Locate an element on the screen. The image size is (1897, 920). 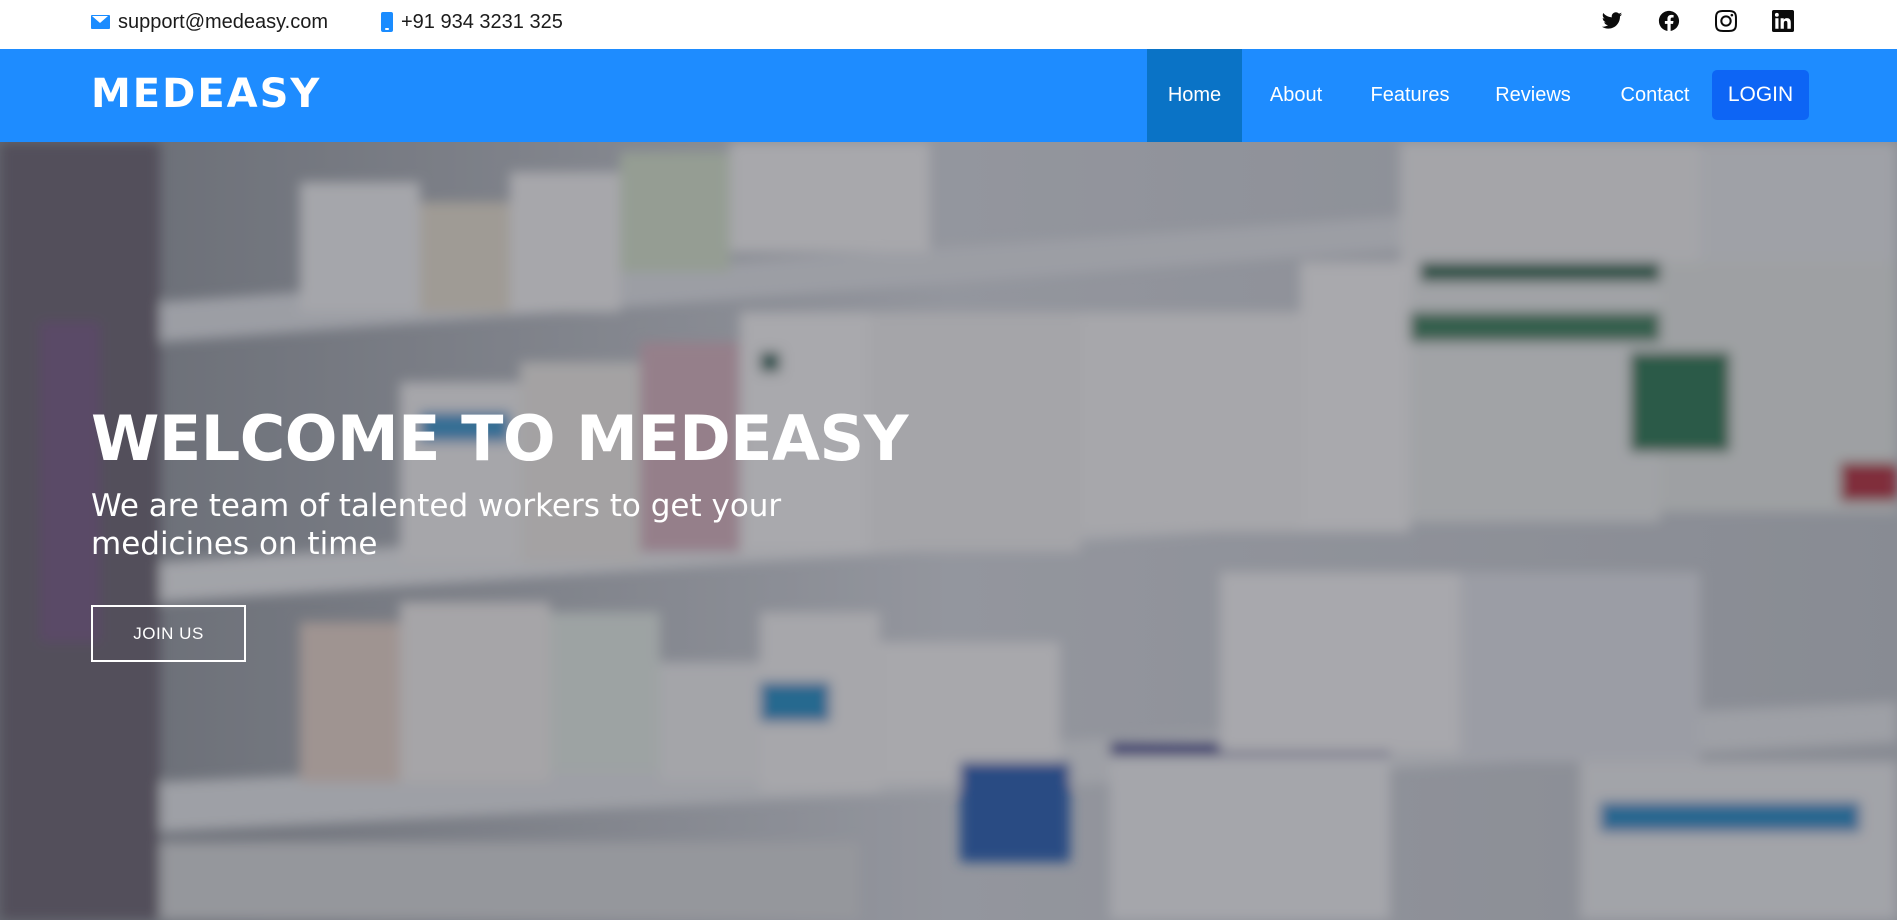
brand-logo: MEDEASY is located at coordinates (206, 94).